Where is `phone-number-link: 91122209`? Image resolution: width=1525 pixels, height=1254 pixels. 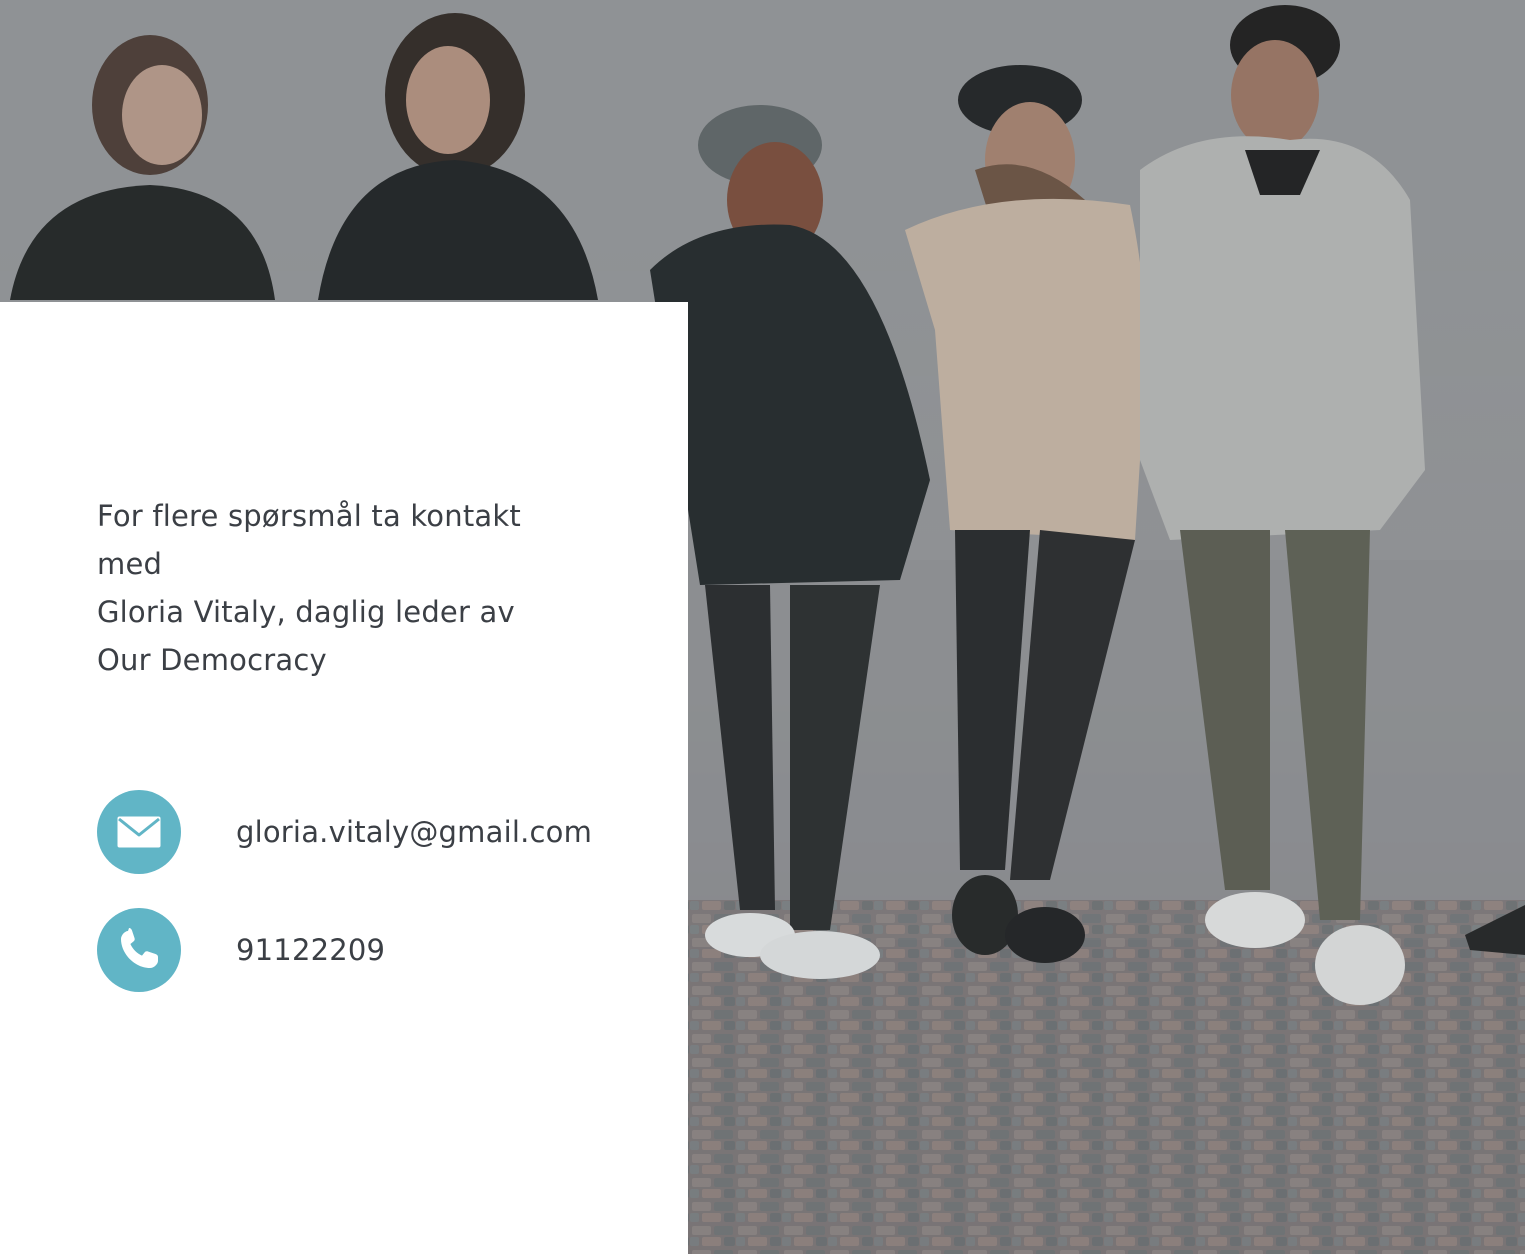
phone-number-link: 91122209 is located at coordinates (310, 950).